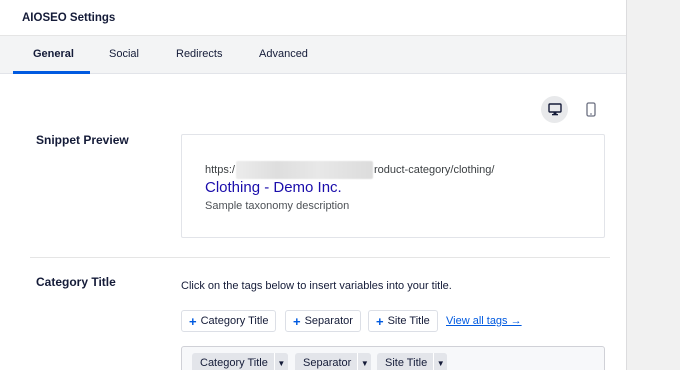  Describe the element at coordinates (406, 363) in the screenshot. I see `chip-label: Site Title` at that location.